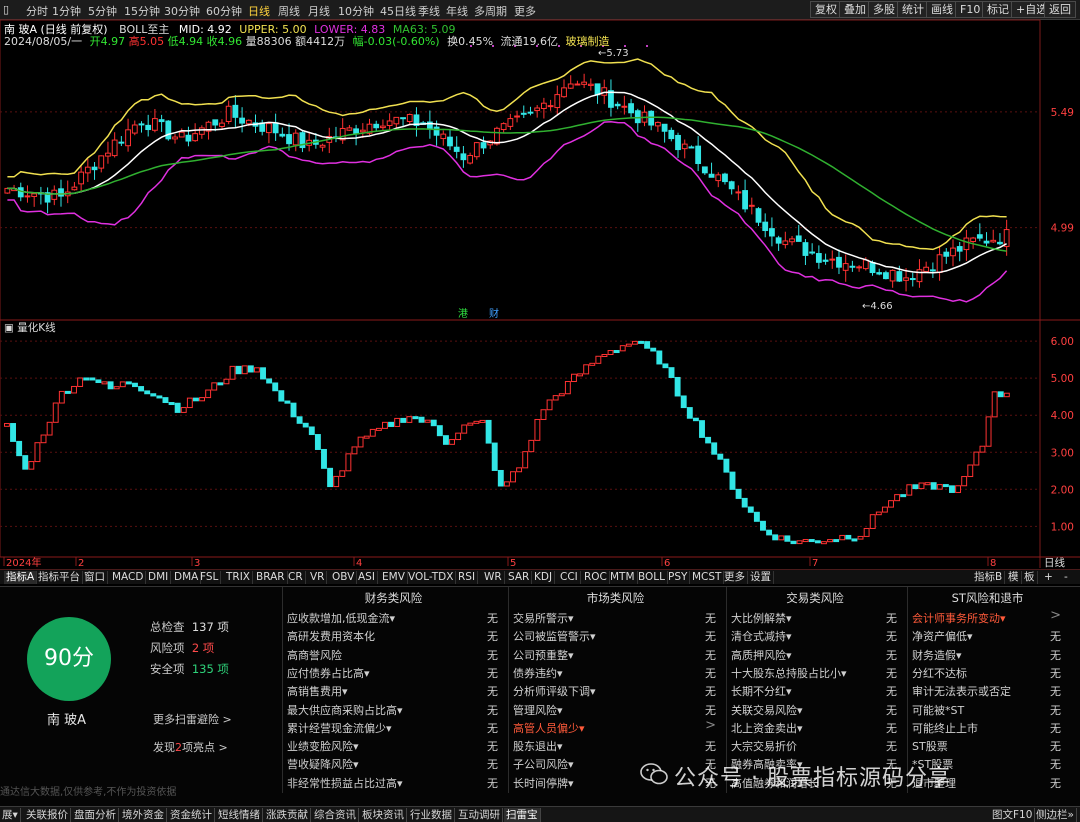 This screenshot has height=822, width=1080. What do you see at coordinates (392, 617) in the screenshot?
I see `risk-row: 应收款增加,低现金流▾ 无` at bounding box center [392, 617].